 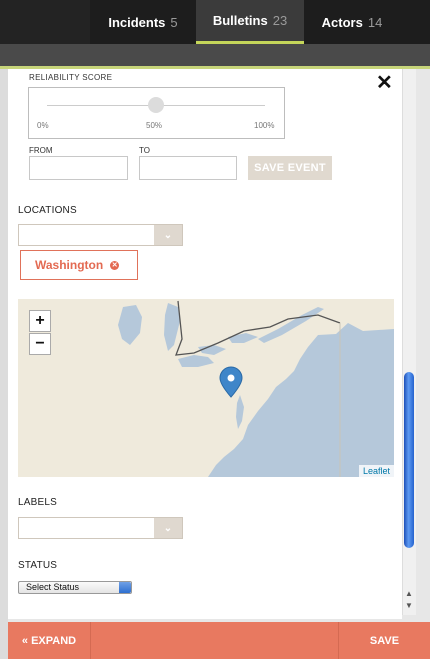 What do you see at coordinates (40, 321) in the screenshot?
I see `zoom-in-button: +` at bounding box center [40, 321].